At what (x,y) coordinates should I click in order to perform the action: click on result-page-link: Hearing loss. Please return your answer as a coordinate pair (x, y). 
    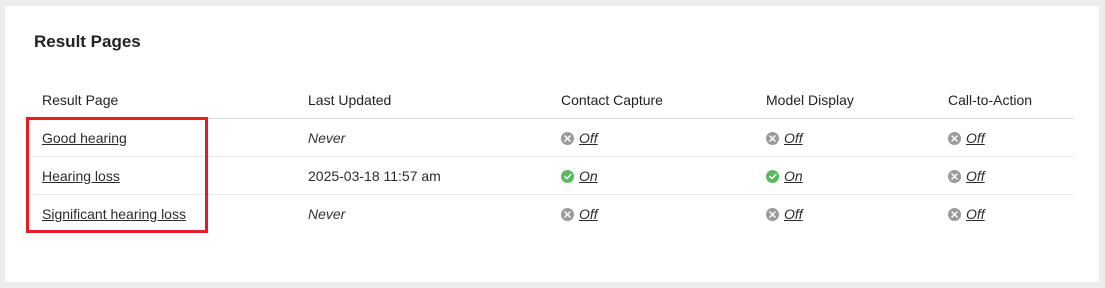
    Looking at the image, I should click on (81, 176).